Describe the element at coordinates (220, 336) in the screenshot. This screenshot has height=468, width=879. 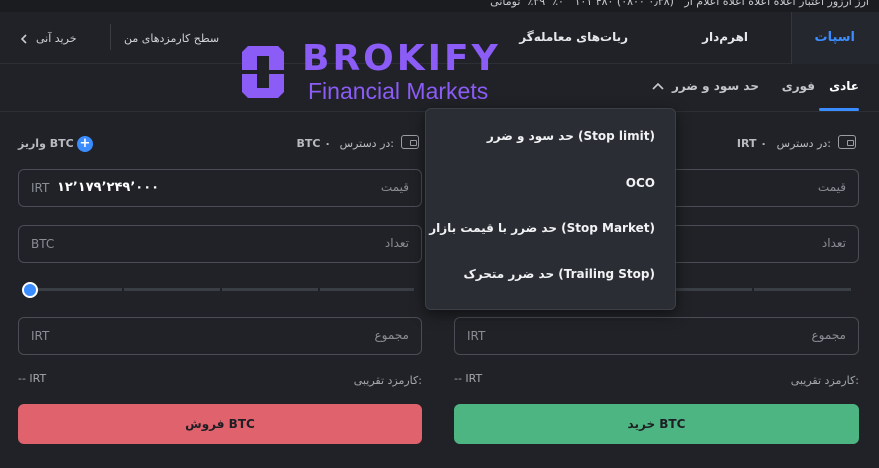
I see `sell-total-field: مجموع IRT` at that location.